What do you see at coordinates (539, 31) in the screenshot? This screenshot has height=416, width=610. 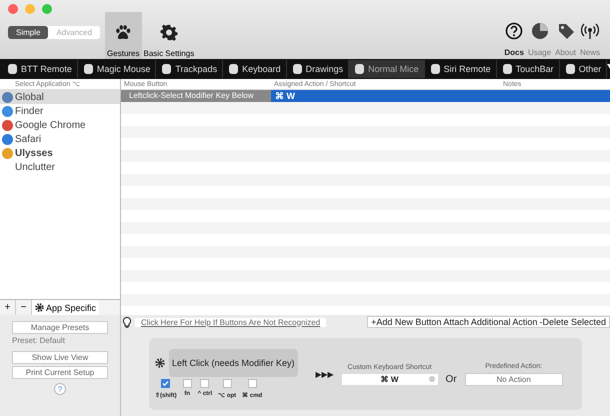 I see `pie-chart-icon` at bounding box center [539, 31].